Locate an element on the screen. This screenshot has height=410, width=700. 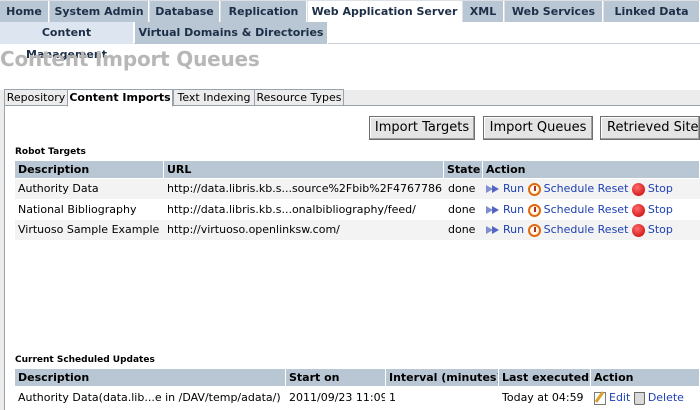
tab-xml: XML is located at coordinates (483, 11).